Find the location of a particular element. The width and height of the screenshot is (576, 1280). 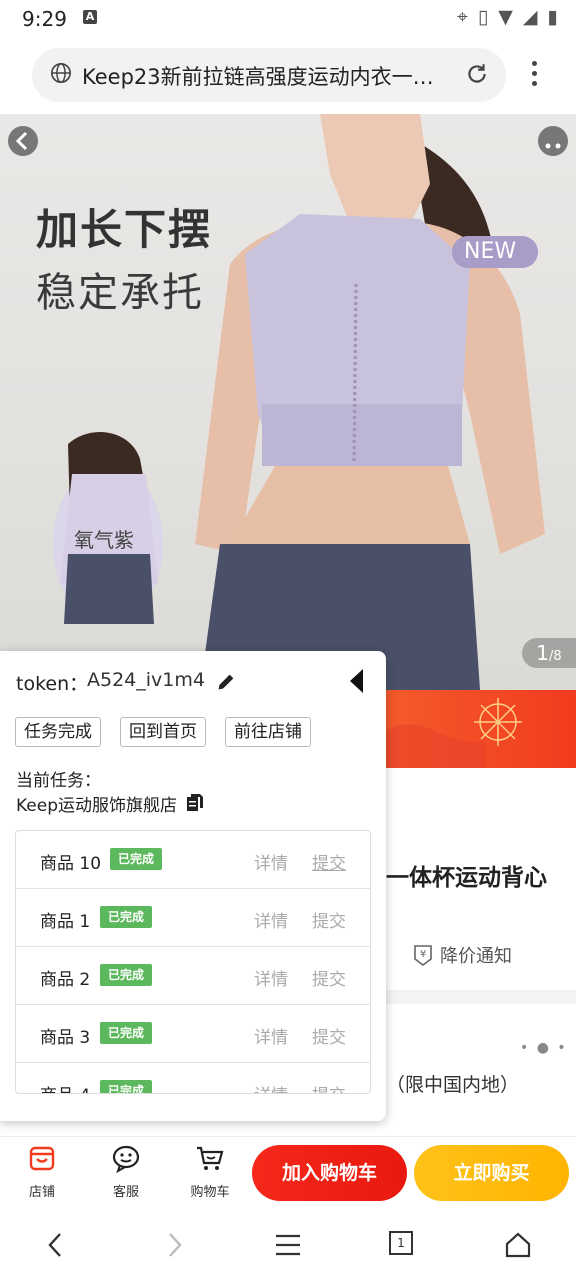

back-button is located at coordinates (23, 141).